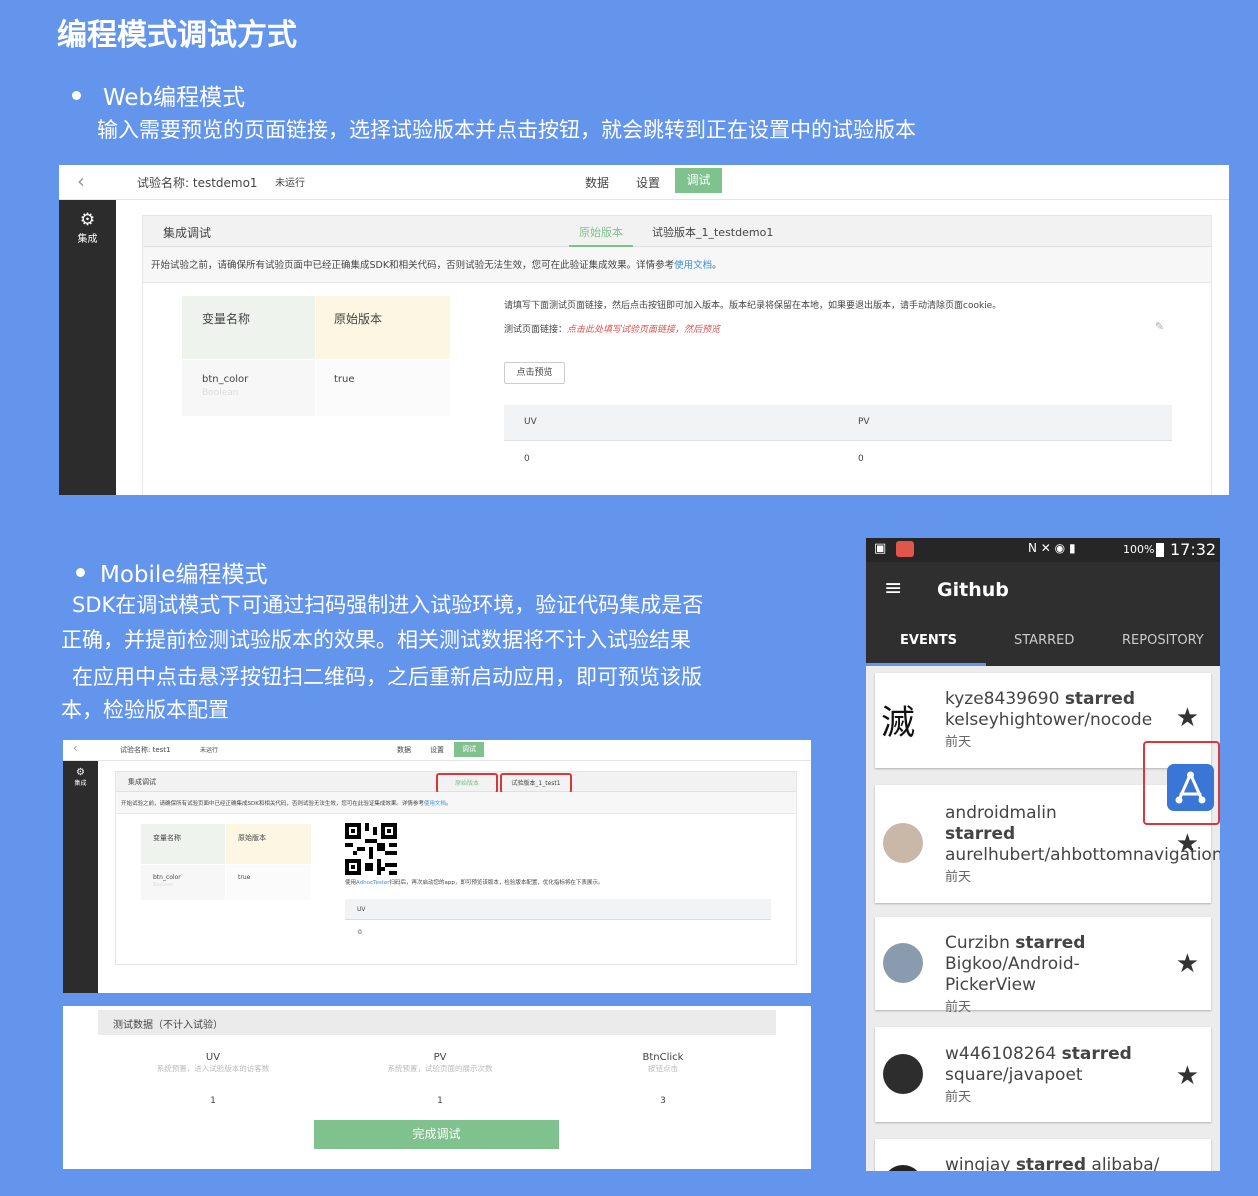 This screenshot has height=1196, width=1258. Describe the element at coordinates (1043, 614) in the screenshot. I see `app-bar: ≡ Github EVENTS STARRED REPOSITORY` at that location.